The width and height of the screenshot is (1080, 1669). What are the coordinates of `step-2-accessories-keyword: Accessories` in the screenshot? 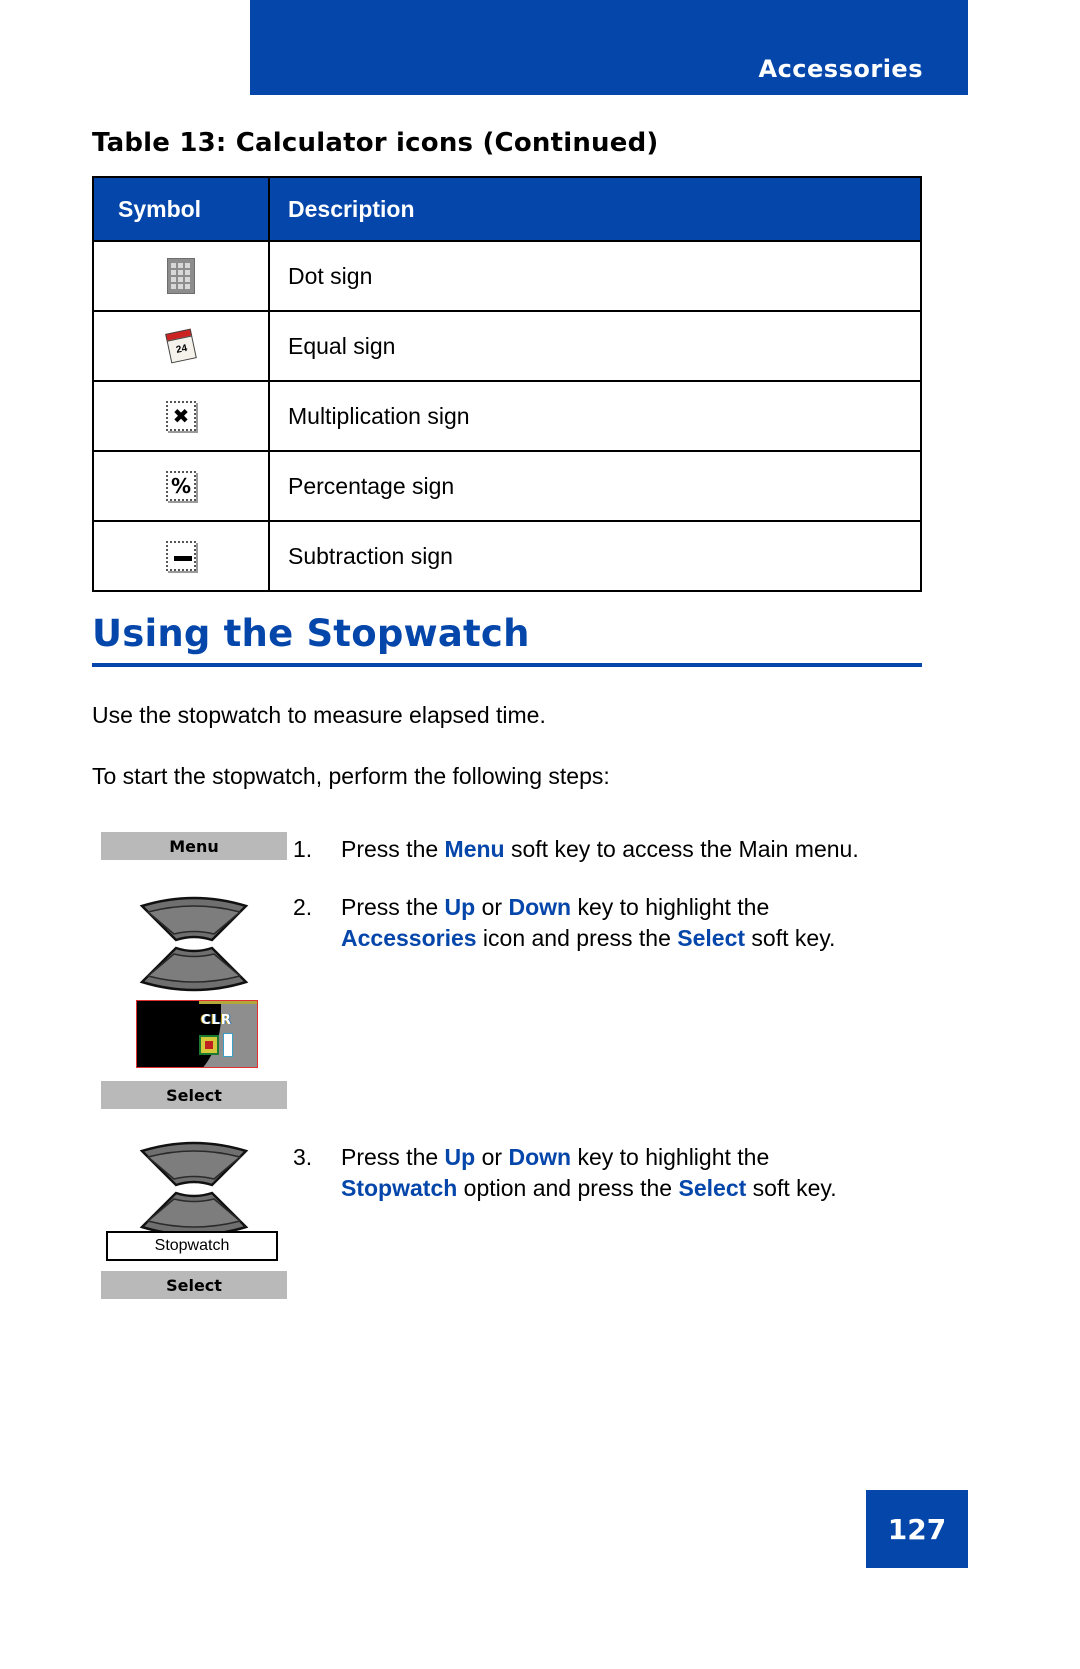 It's located at (409, 938).